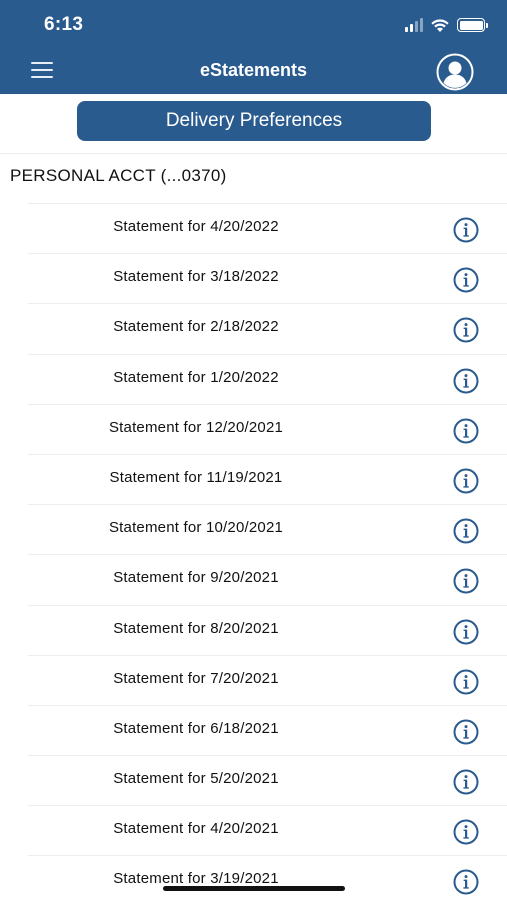  What do you see at coordinates (64, 24) in the screenshot?
I see `status-time: 6:13` at bounding box center [64, 24].